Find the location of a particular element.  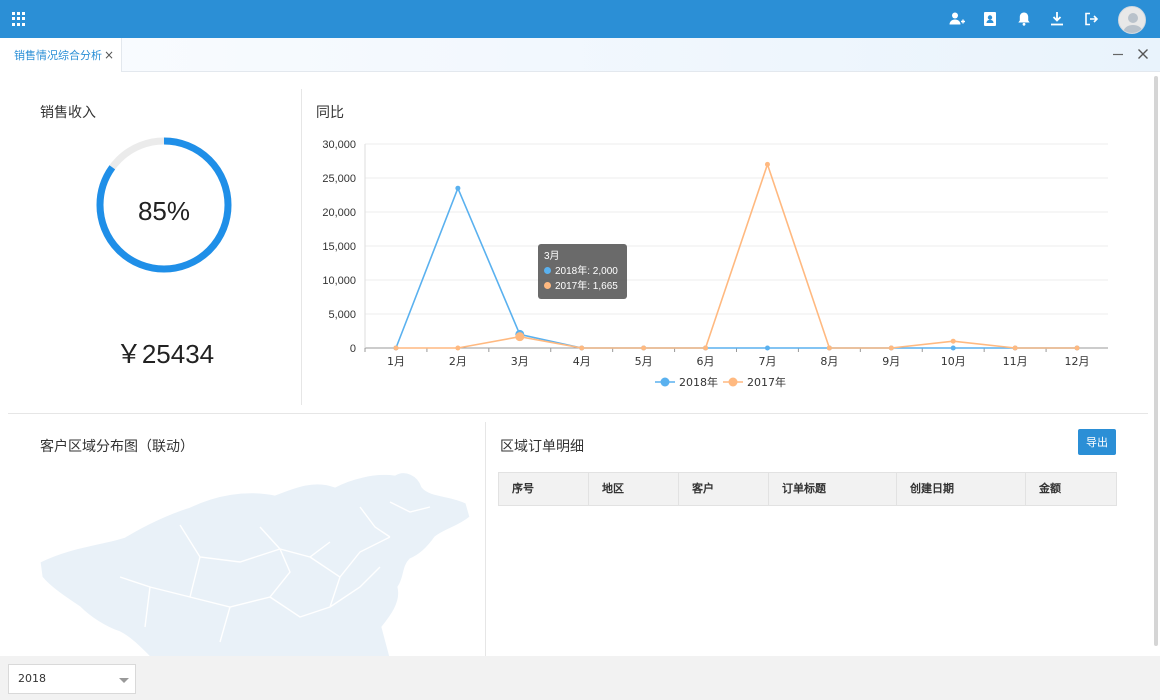

top-bar is located at coordinates (580, 19).